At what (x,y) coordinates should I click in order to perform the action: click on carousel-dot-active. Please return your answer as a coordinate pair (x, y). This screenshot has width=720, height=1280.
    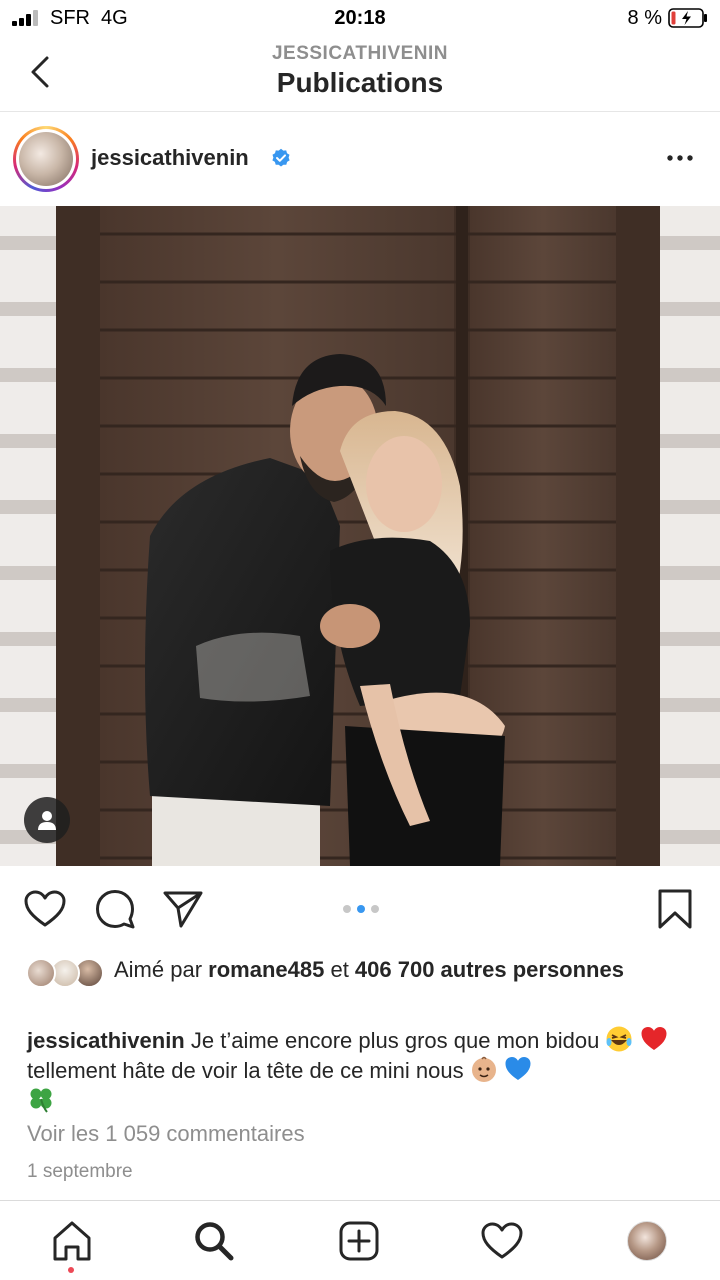
    Looking at the image, I should click on (361, 909).